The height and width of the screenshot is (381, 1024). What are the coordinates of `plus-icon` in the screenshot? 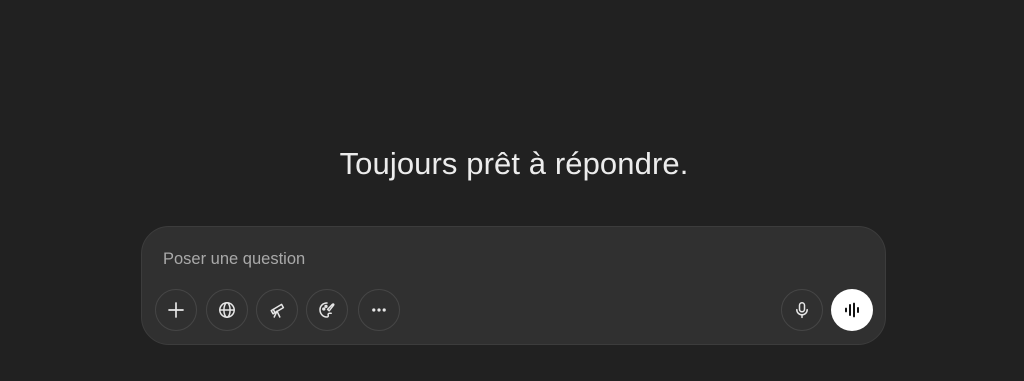 It's located at (176, 310).